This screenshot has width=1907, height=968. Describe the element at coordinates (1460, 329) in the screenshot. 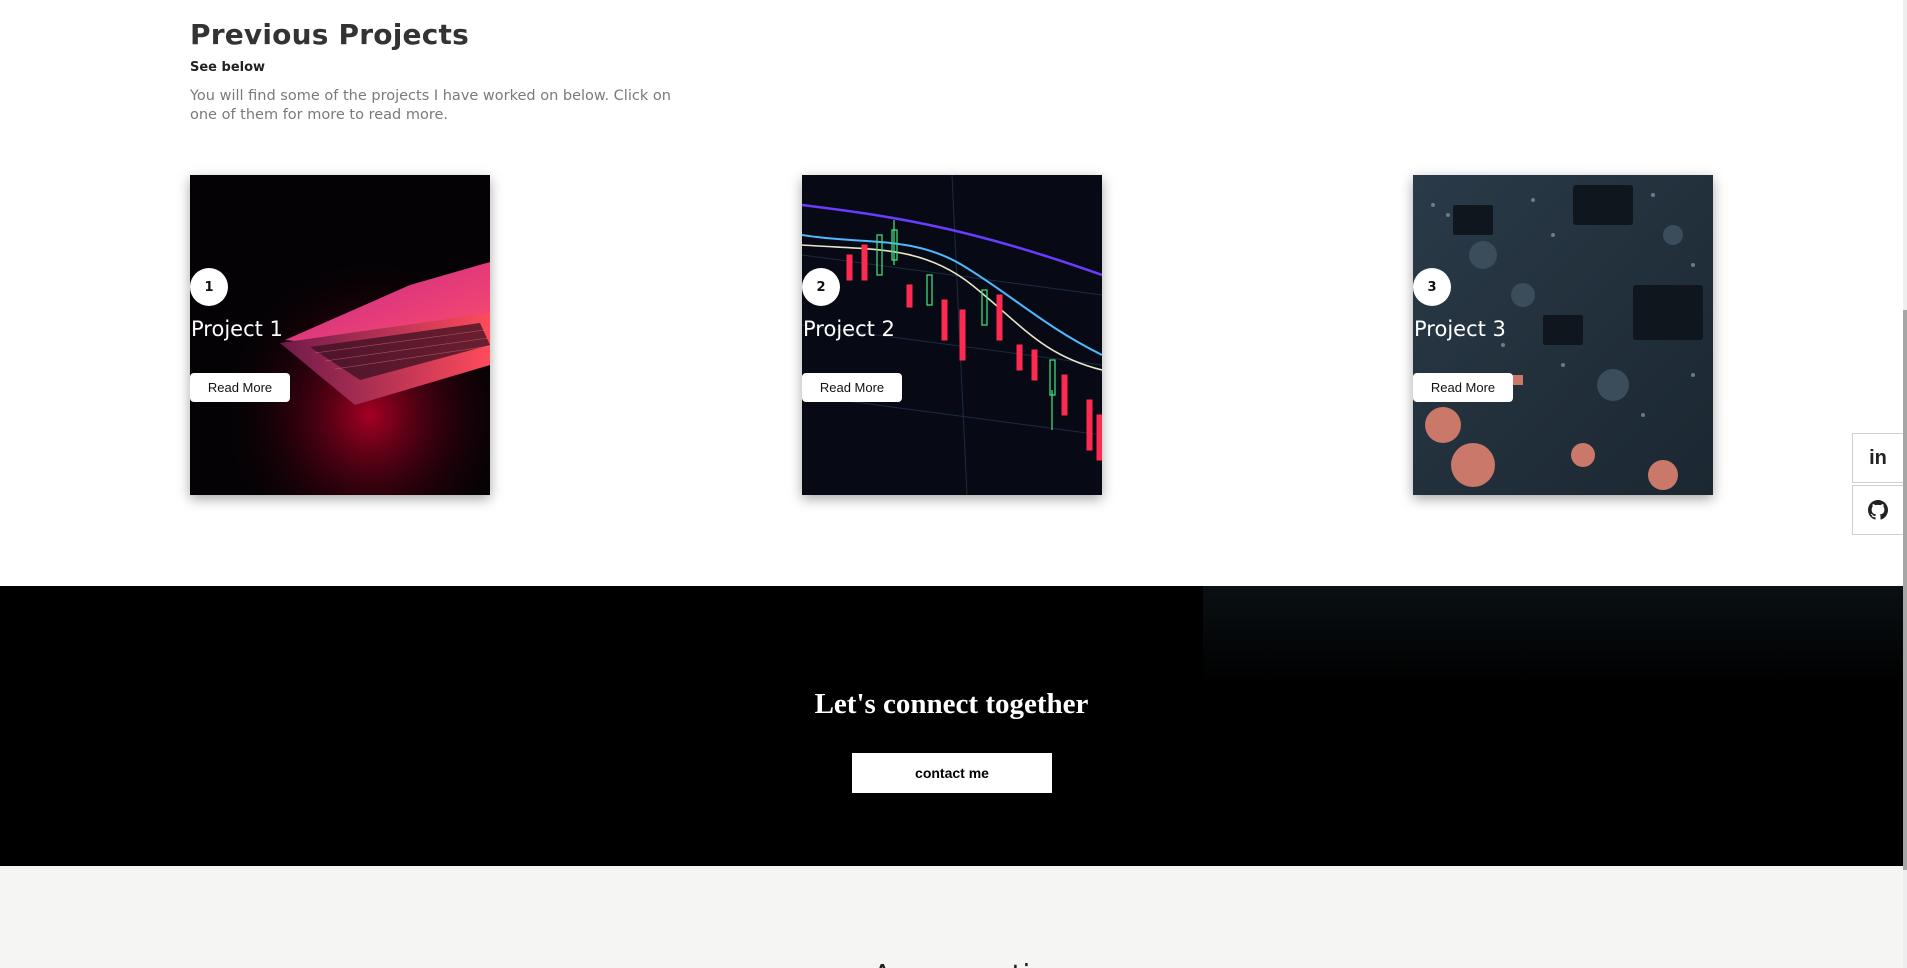

I see `project-title: Project 3` at that location.